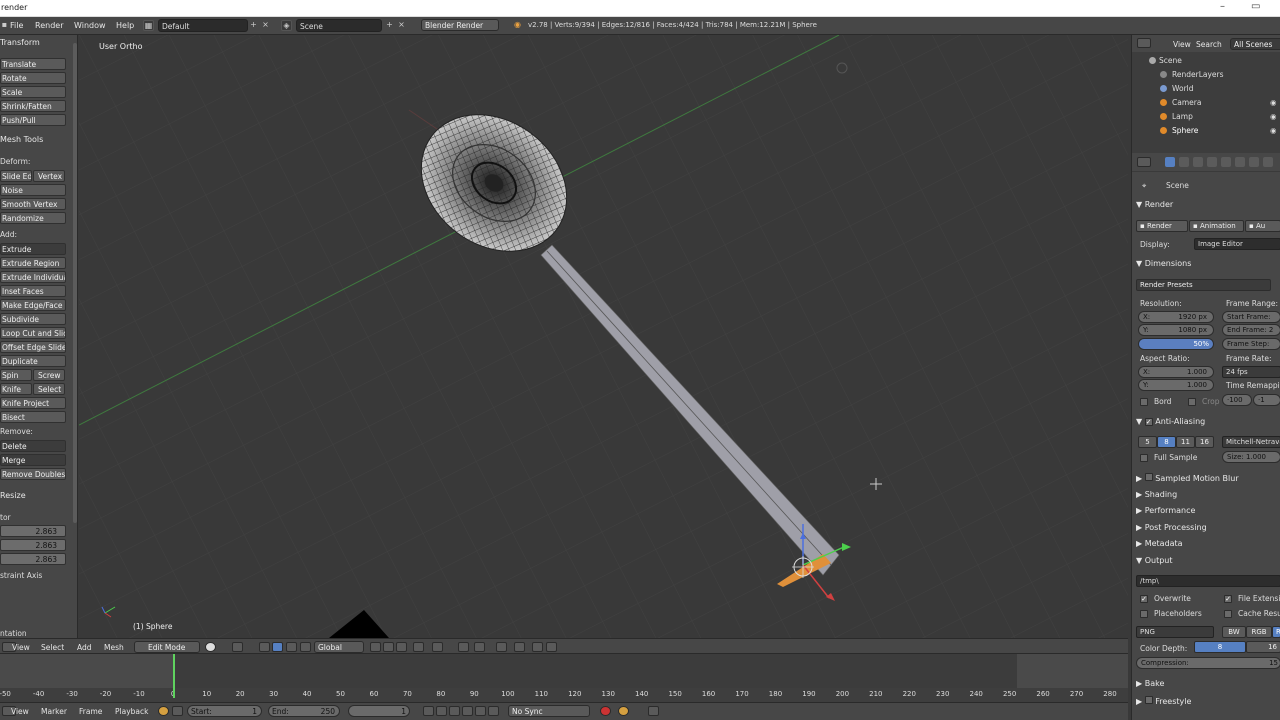  What do you see at coordinates (21, 139) in the screenshot?
I see `mesh-tools-header: Mesh Tools` at bounding box center [21, 139].